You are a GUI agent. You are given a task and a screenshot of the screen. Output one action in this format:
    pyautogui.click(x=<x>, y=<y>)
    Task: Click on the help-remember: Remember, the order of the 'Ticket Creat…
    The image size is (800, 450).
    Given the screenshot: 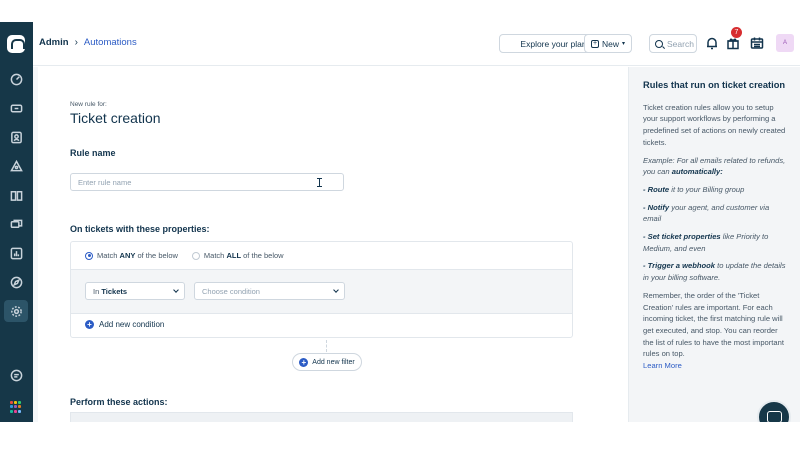 What is the action you would take?
    pyautogui.click(x=713, y=324)
    